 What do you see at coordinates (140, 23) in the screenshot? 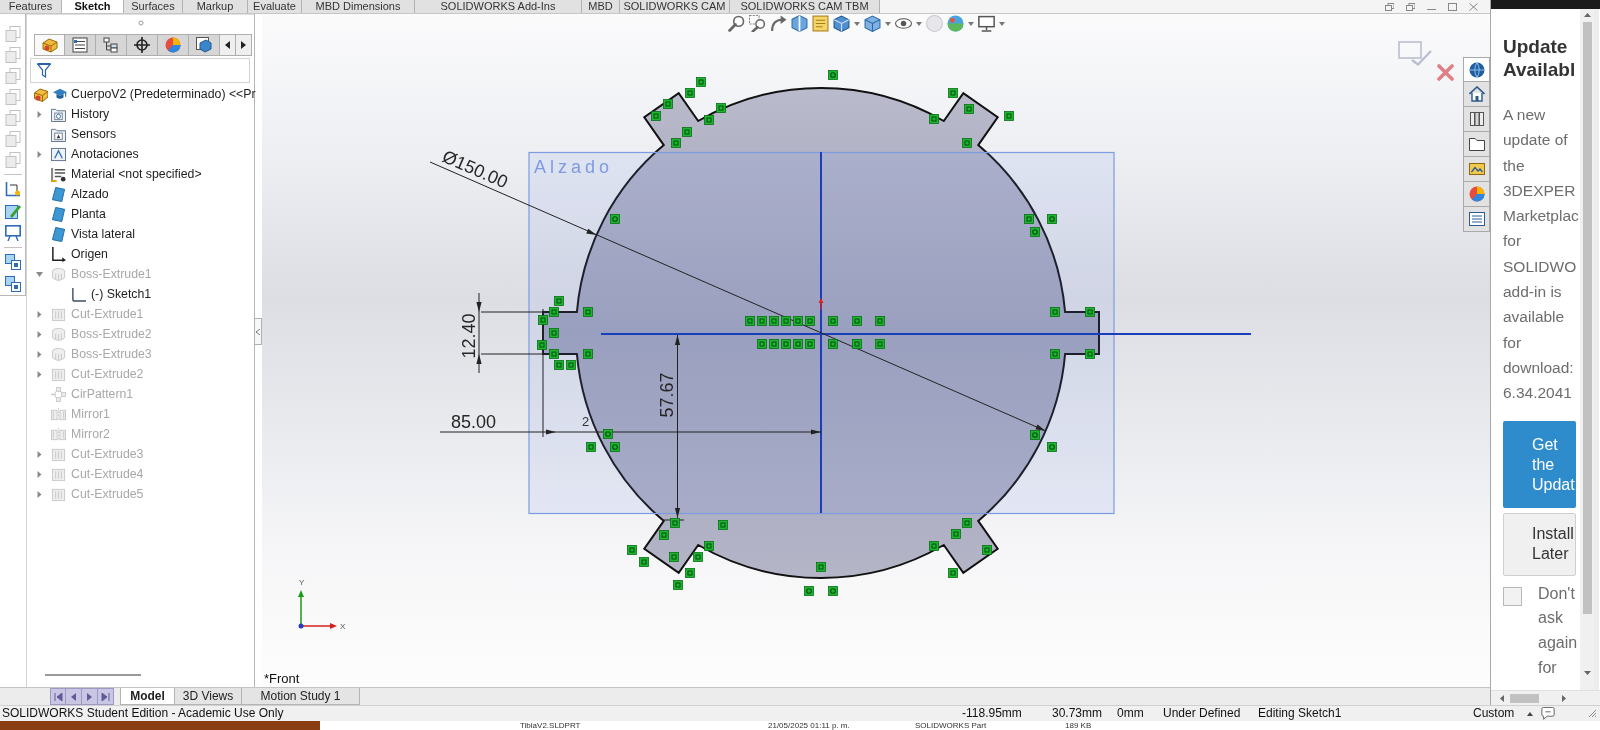
I see `grip-icon` at bounding box center [140, 23].